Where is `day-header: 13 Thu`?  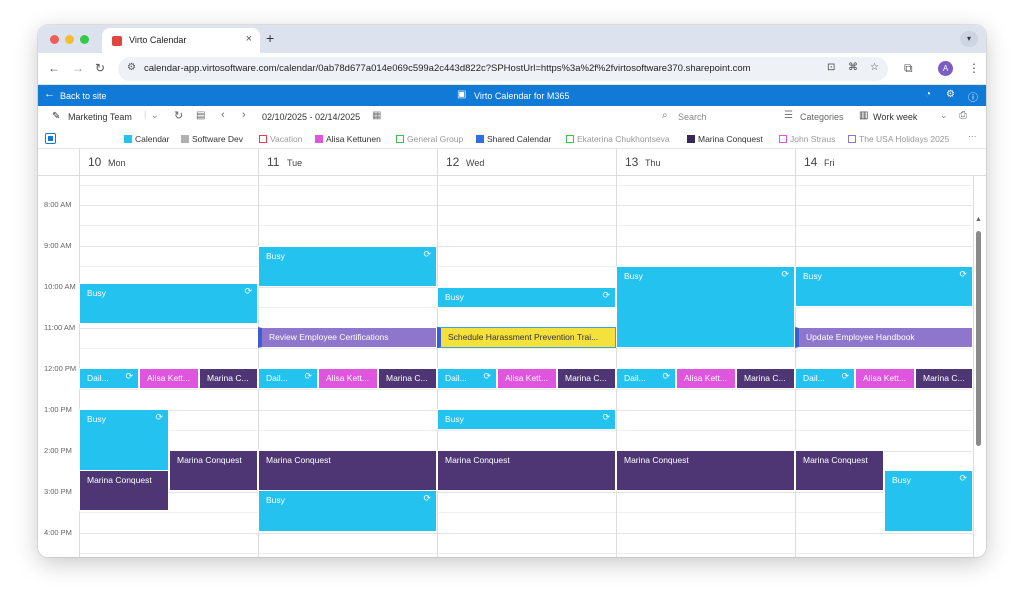 day-header: 13 Thu is located at coordinates (705, 162).